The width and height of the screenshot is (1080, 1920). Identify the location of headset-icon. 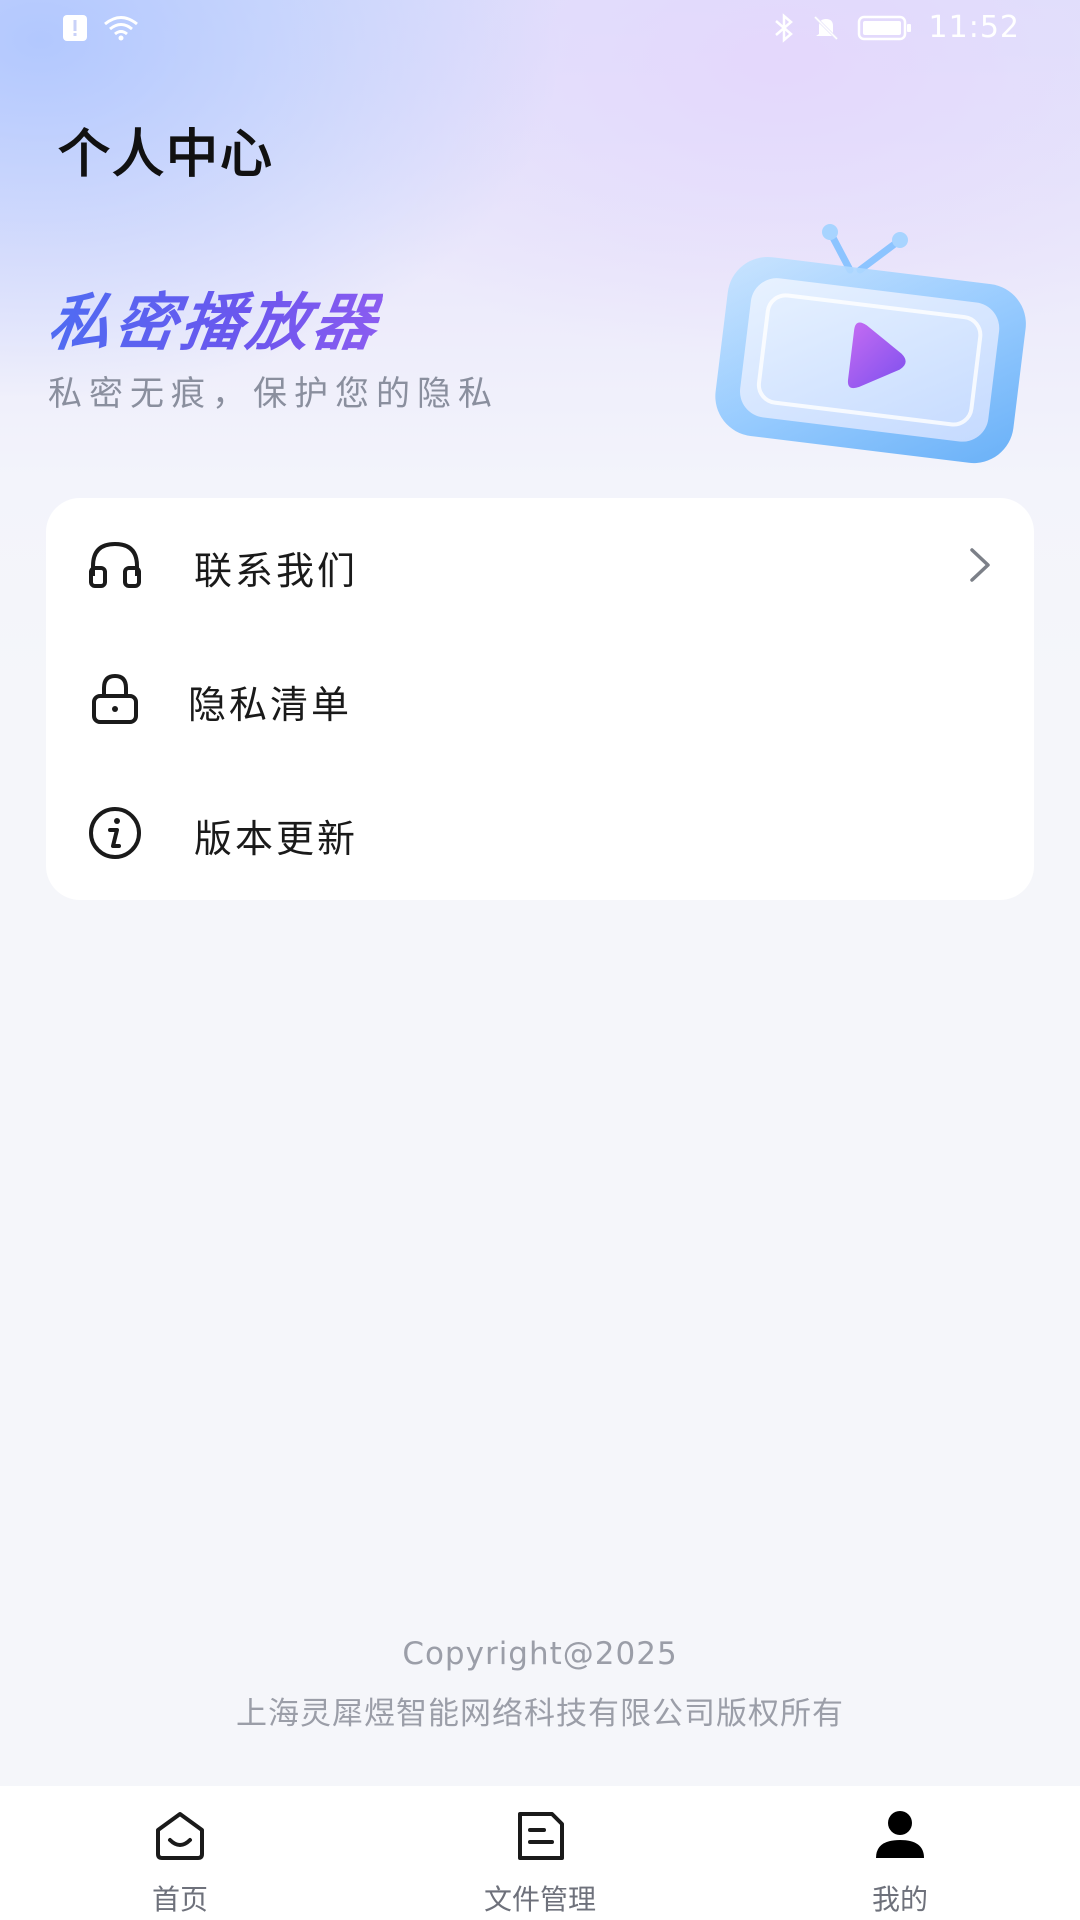
(115, 564).